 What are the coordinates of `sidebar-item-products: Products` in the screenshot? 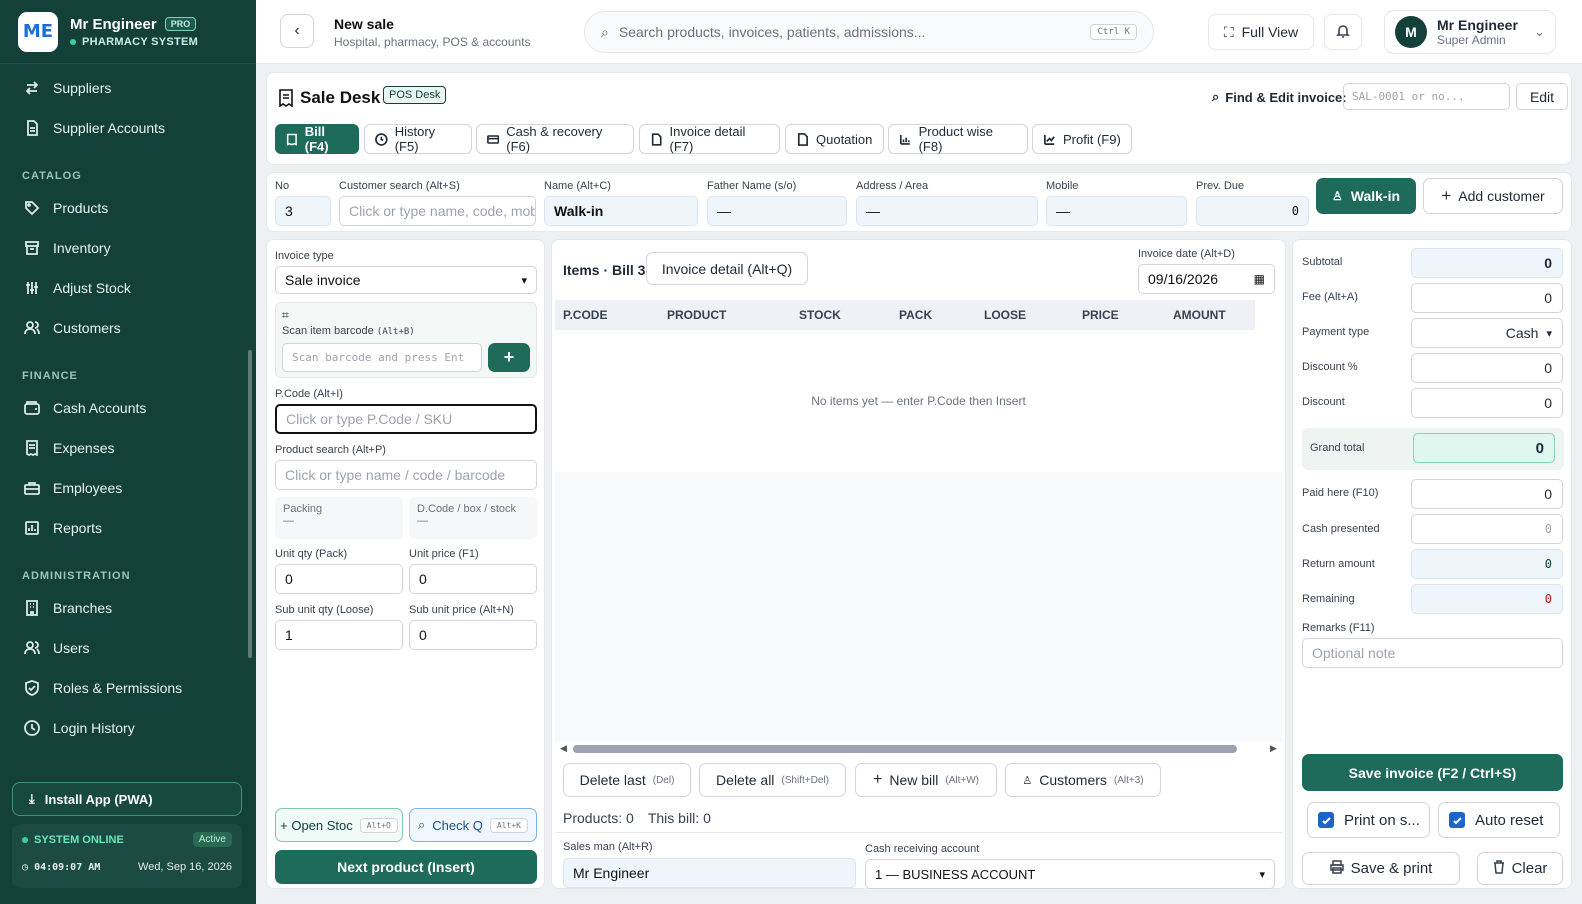 It's located at (123, 208).